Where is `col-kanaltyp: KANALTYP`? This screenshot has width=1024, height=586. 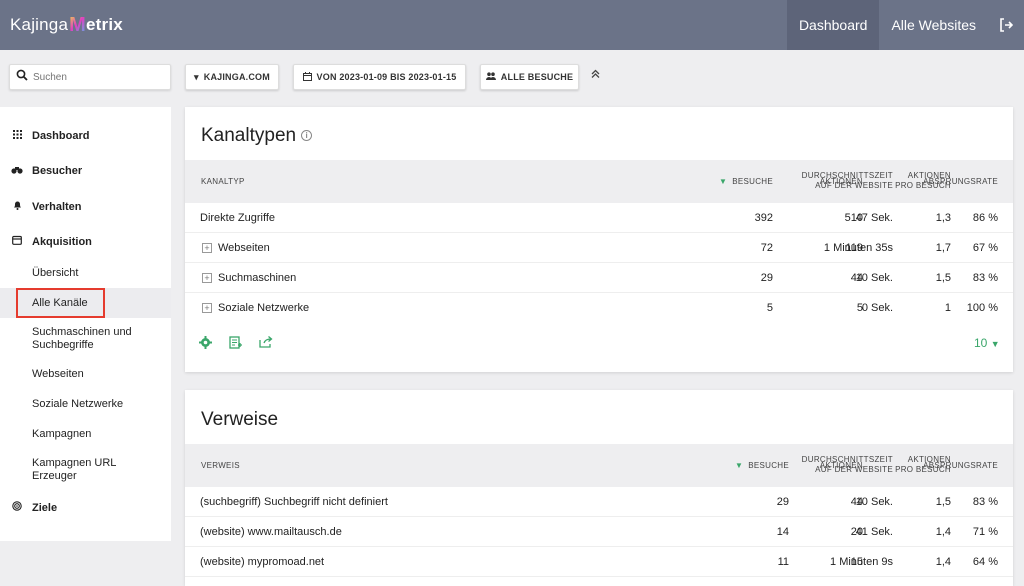
col-kanaltyp: KANALTYP is located at coordinates (223, 182).